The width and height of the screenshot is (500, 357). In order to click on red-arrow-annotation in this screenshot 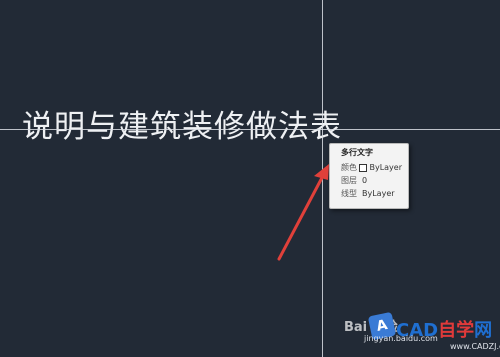, I will do `click(303, 212)`.